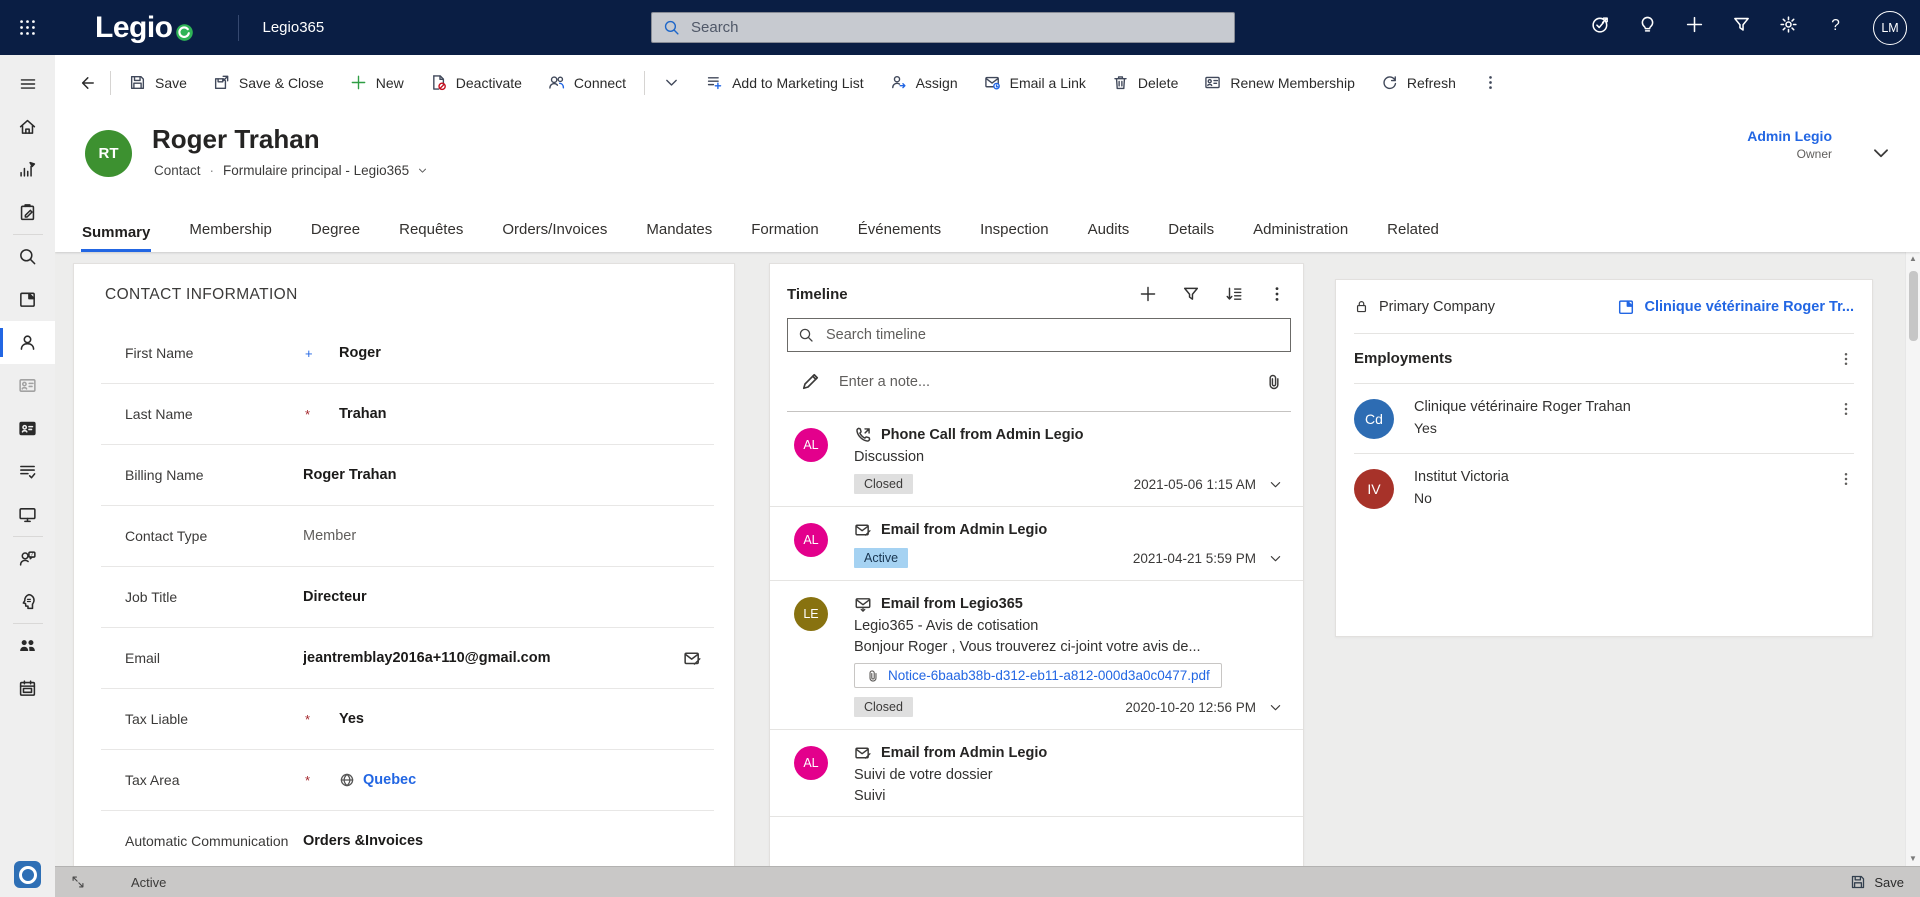  I want to click on field-value: Quebec, so click(389, 780).